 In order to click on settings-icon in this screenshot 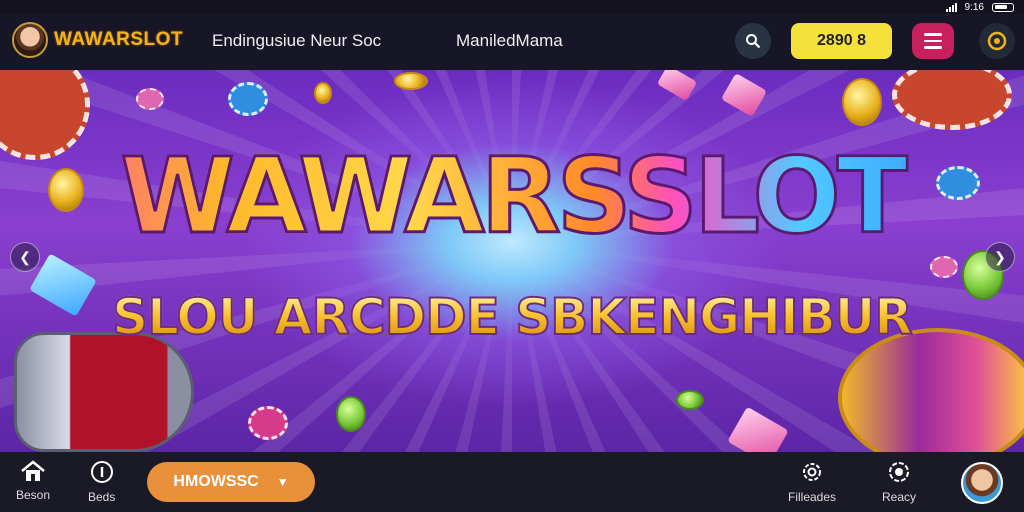, I will do `click(899, 472)`.